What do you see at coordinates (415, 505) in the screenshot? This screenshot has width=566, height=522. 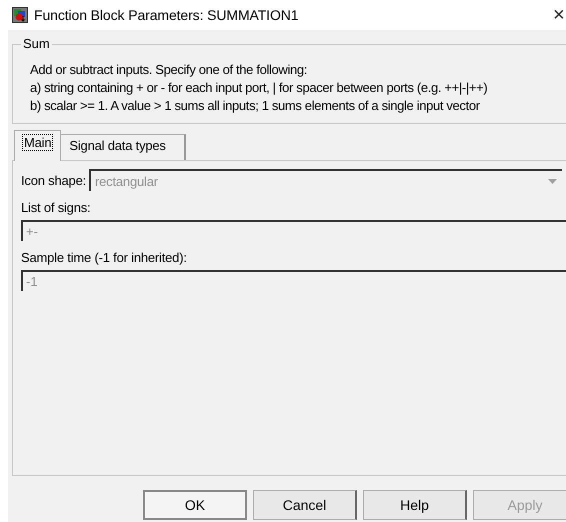 I see `dialog-button: Help` at bounding box center [415, 505].